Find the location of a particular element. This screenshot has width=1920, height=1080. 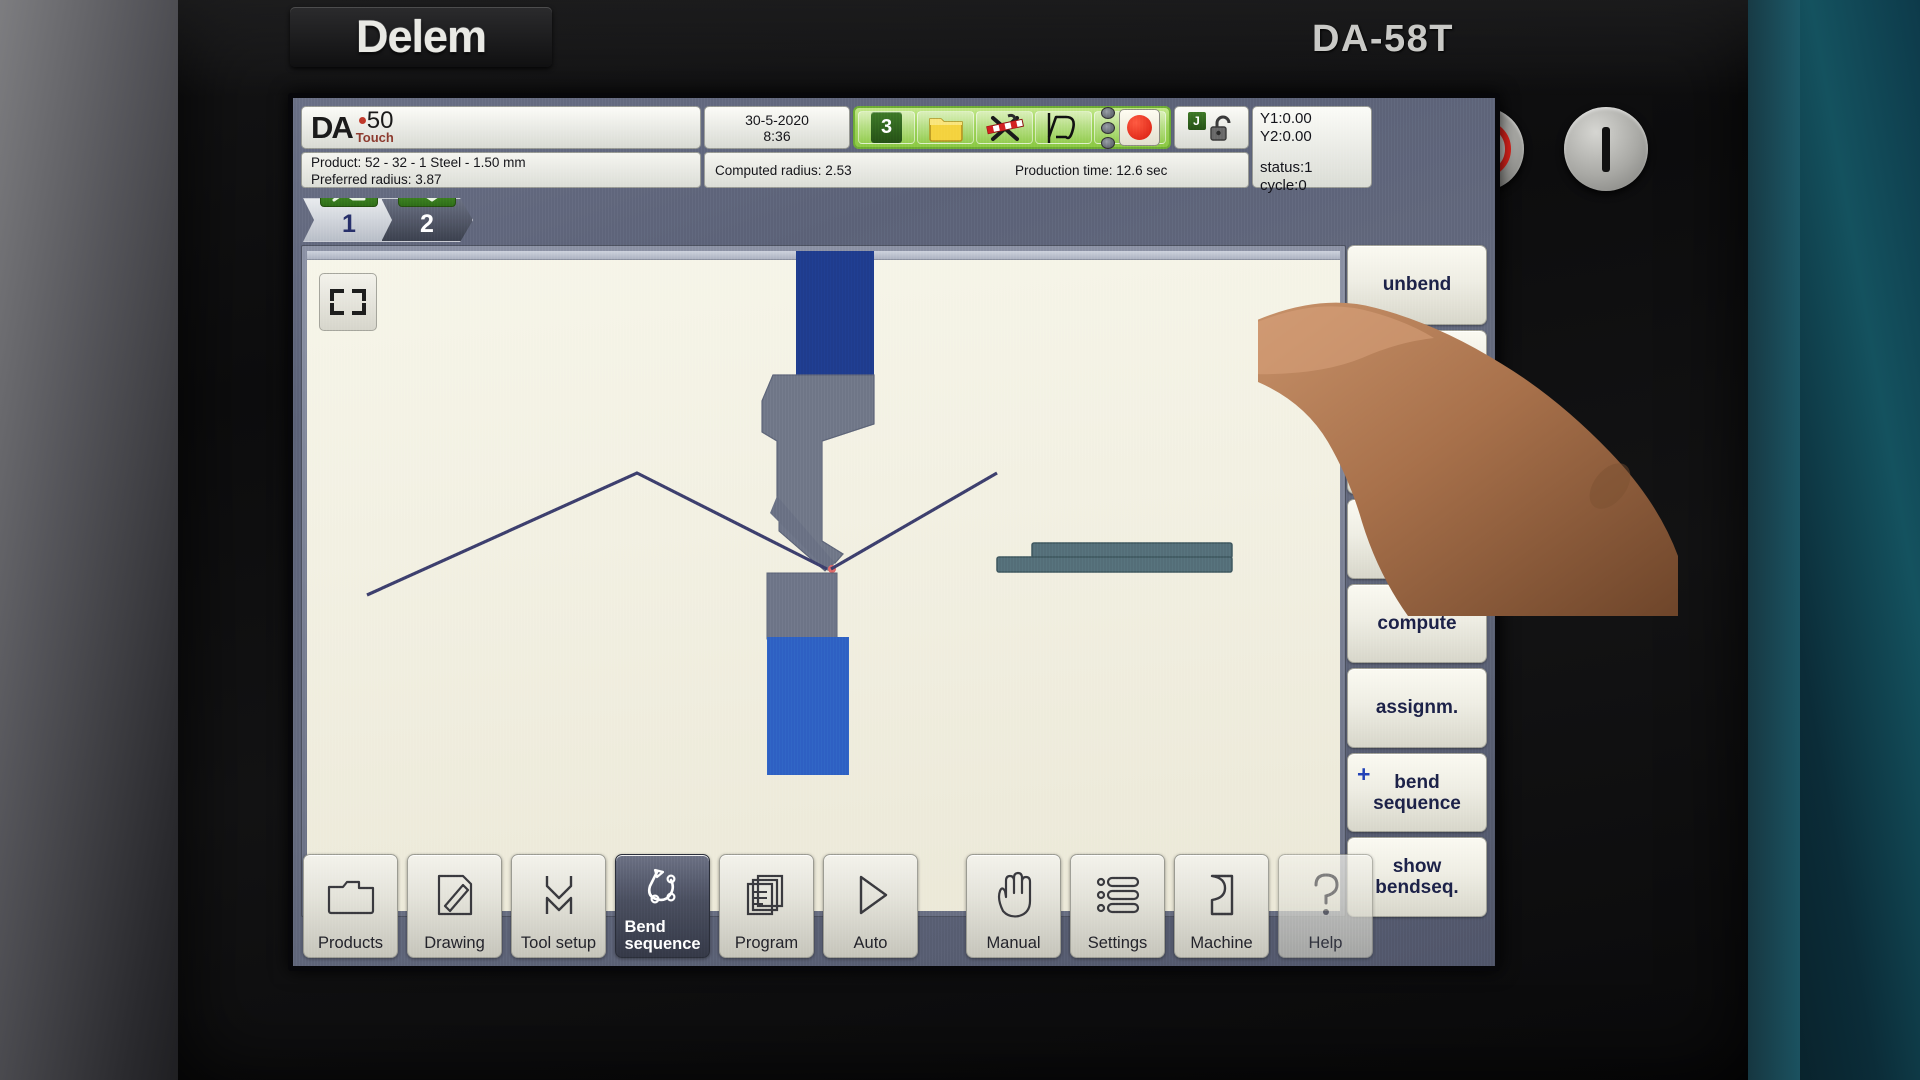

nav-help: Help is located at coordinates (1325, 906).